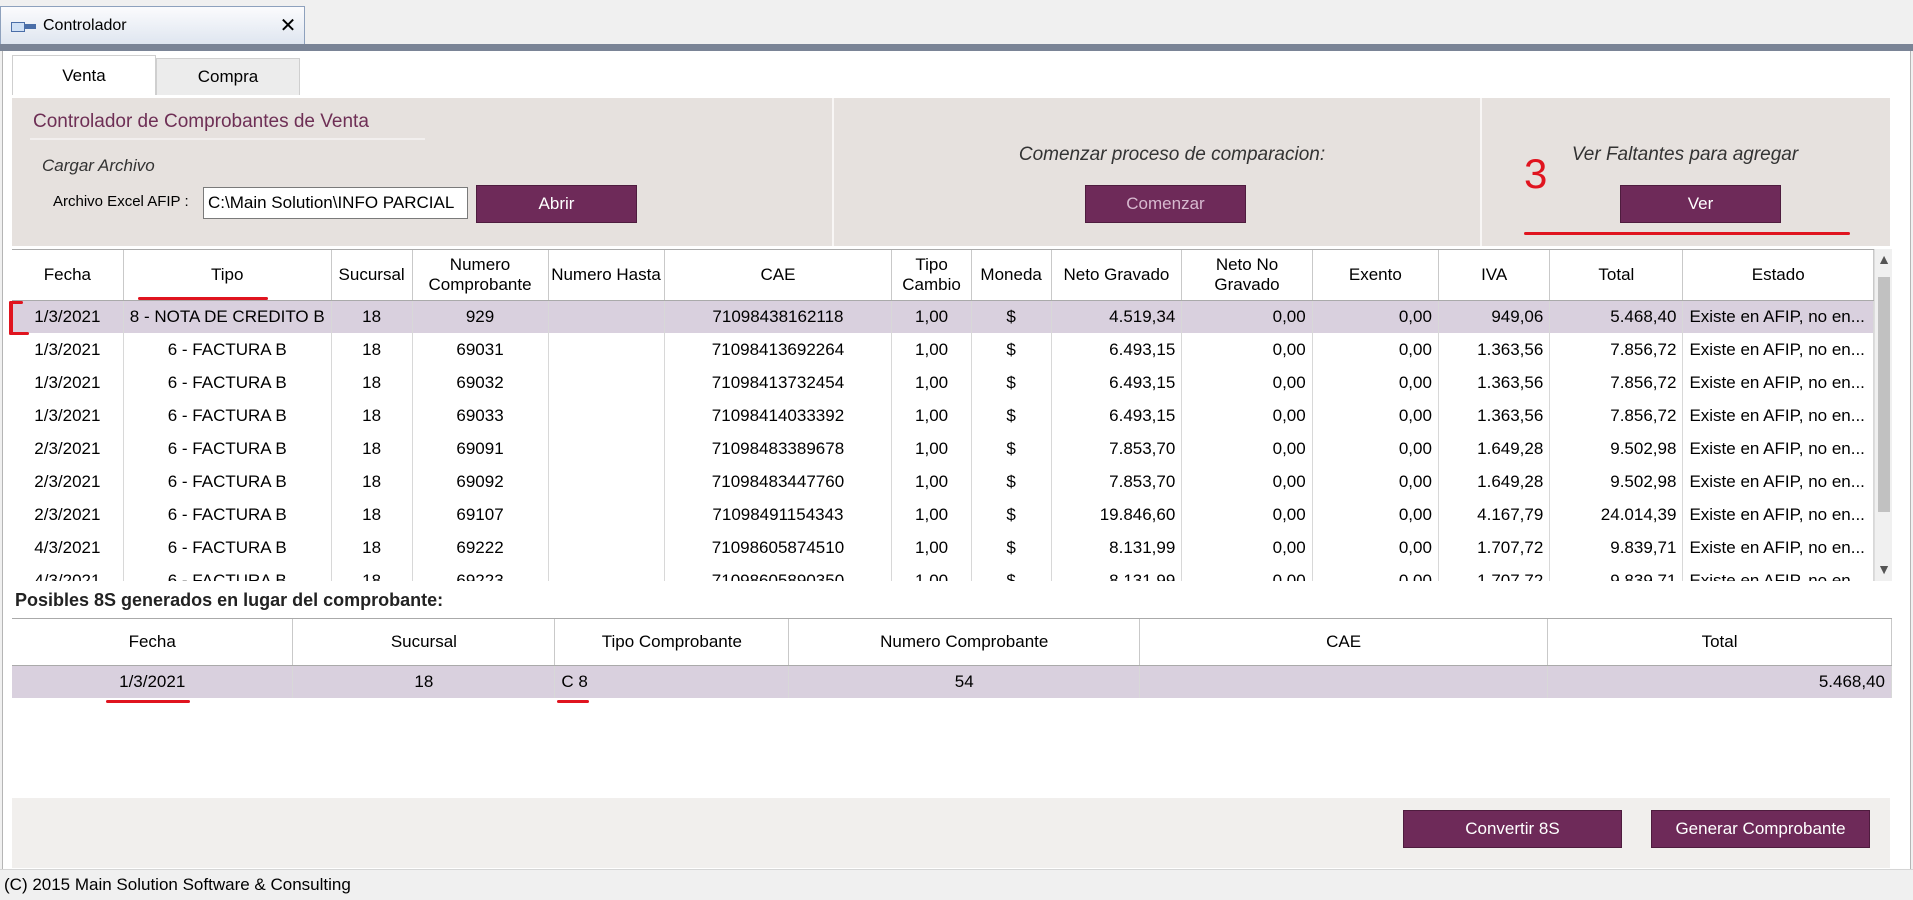 The height and width of the screenshot is (900, 1913). Describe the element at coordinates (228, 76) in the screenshot. I see `tab-compra: Compra` at that location.